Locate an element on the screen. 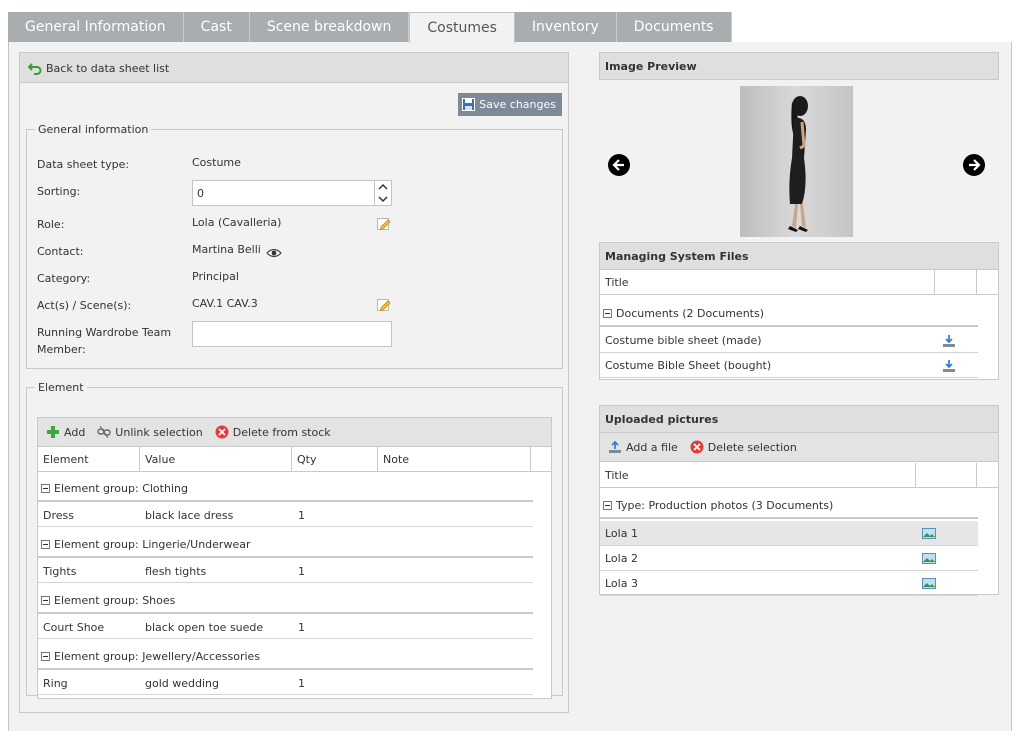 The height and width of the screenshot is (731, 1028). add-file-button: Add a file is located at coordinates (643, 447).